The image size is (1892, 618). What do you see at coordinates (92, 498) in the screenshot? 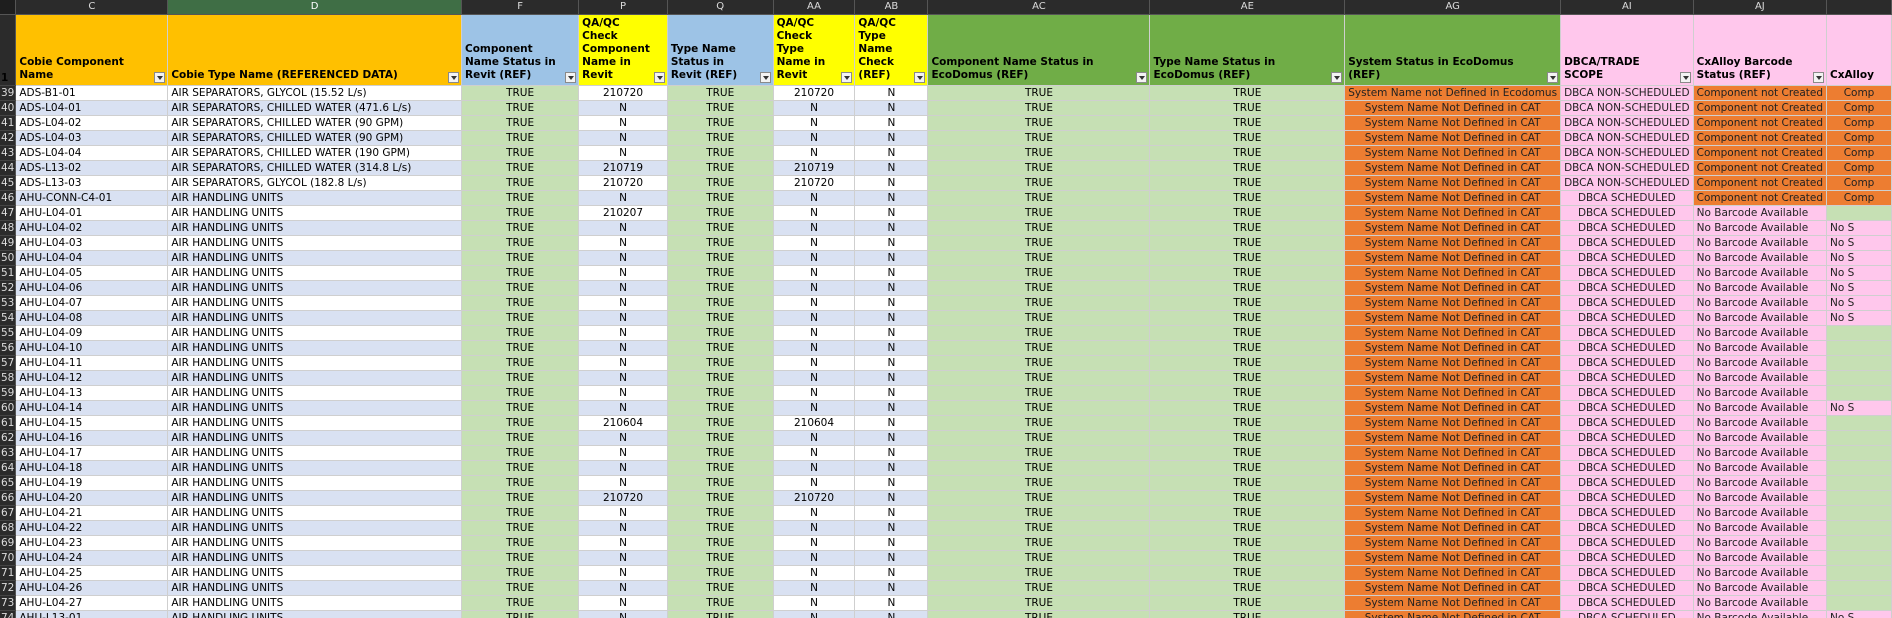
I see `cell-name: AHU-L04-20` at bounding box center [92, 498].